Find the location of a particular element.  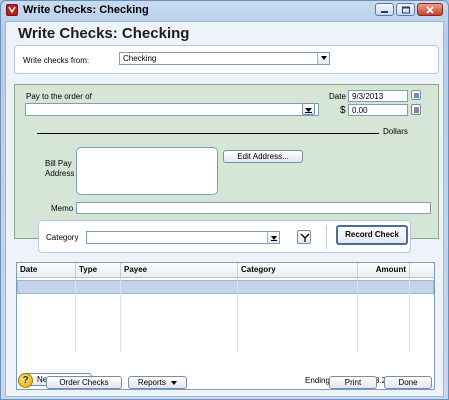

column-header-type: Type is located at coordinates (98, 270).